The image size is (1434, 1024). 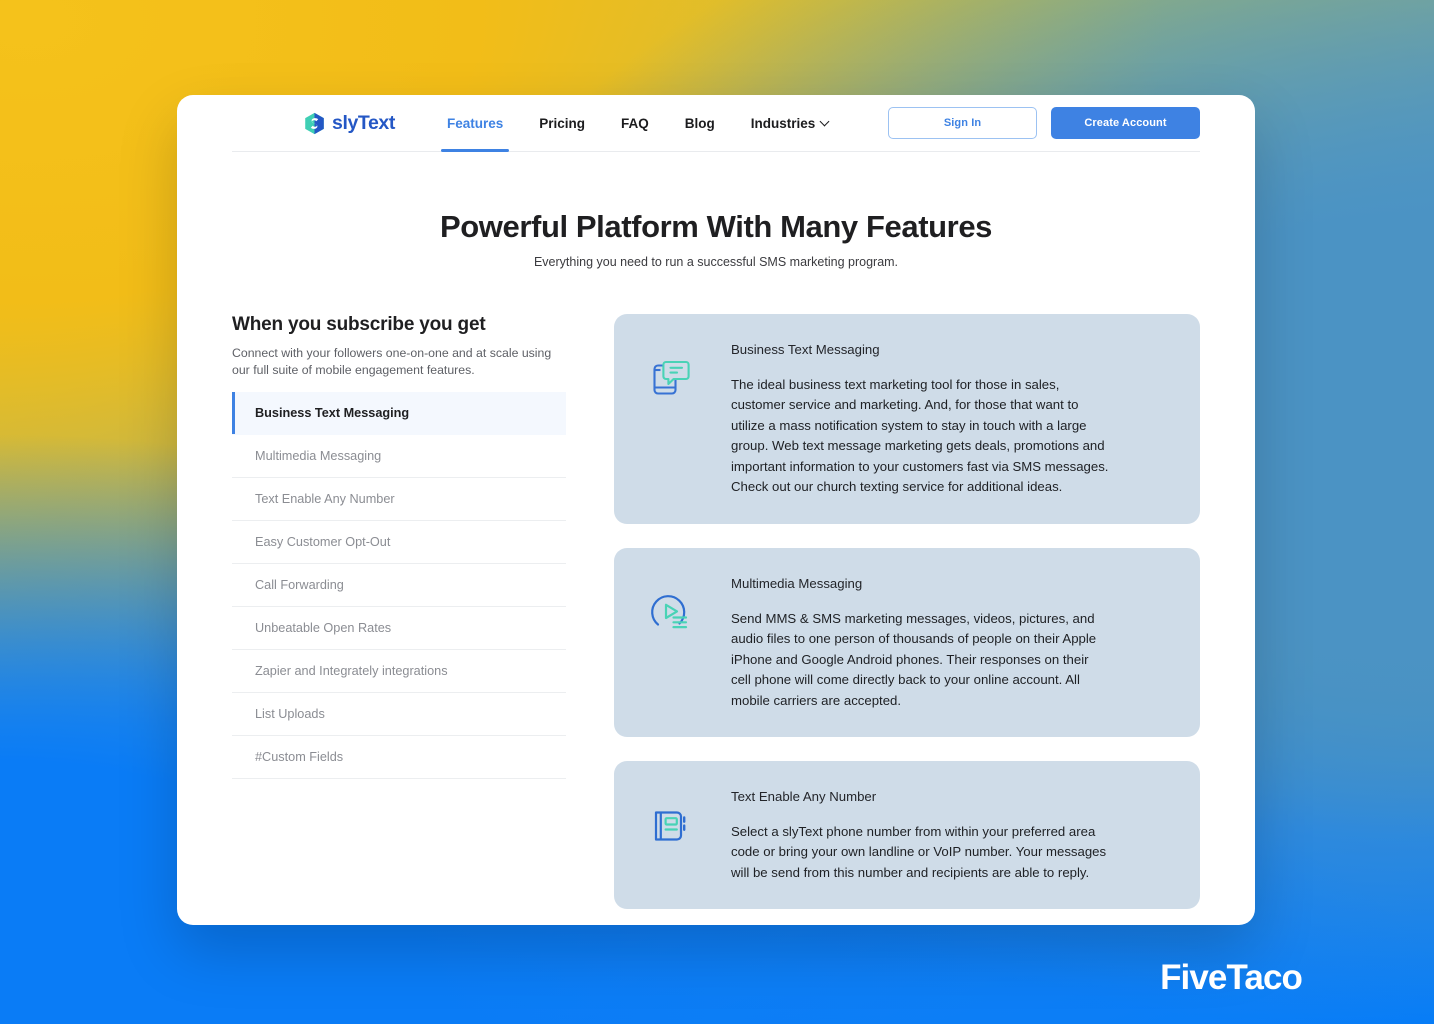 I want to click on phone-chat-icon, so click(x=689, y=419).